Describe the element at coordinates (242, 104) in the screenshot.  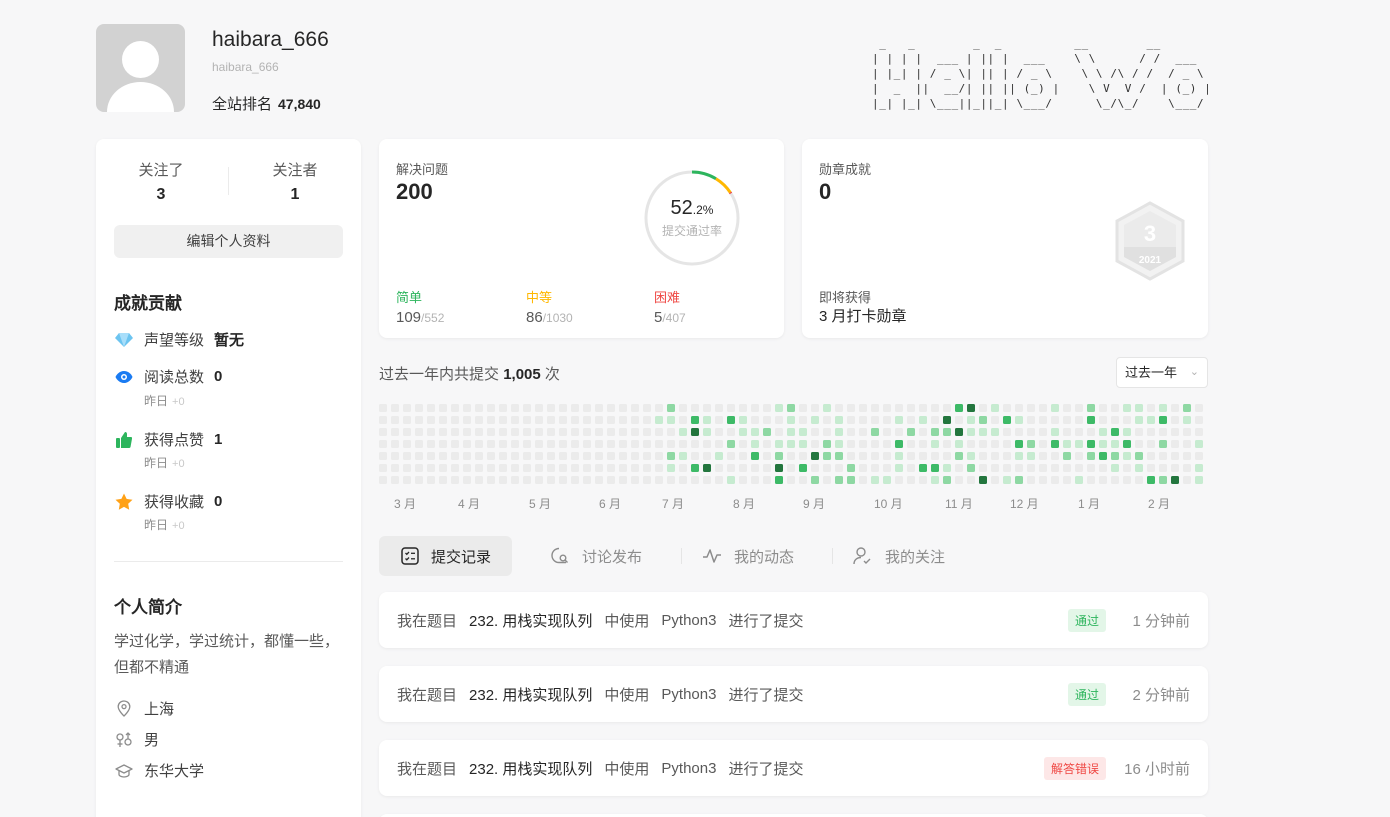
I see `rank-label: 全站排名` at that location.